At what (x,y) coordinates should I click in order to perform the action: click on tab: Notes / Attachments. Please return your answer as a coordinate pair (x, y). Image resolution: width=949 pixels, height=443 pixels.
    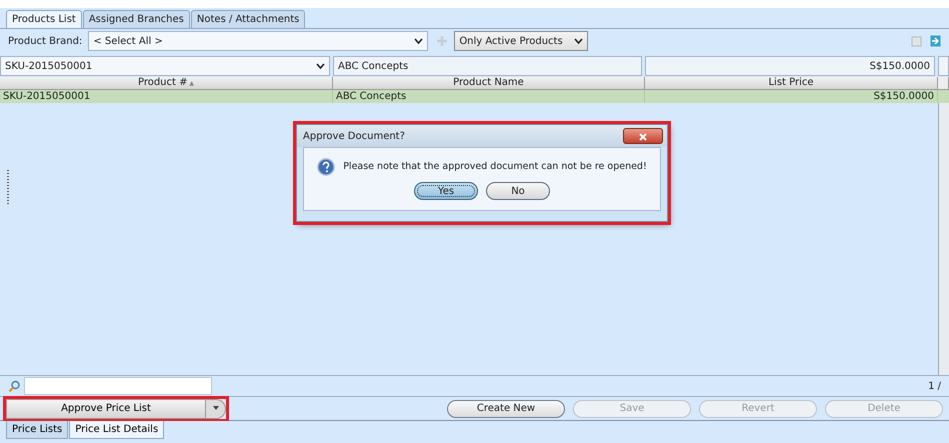
    Looking at the image, I should click on (248, 19).